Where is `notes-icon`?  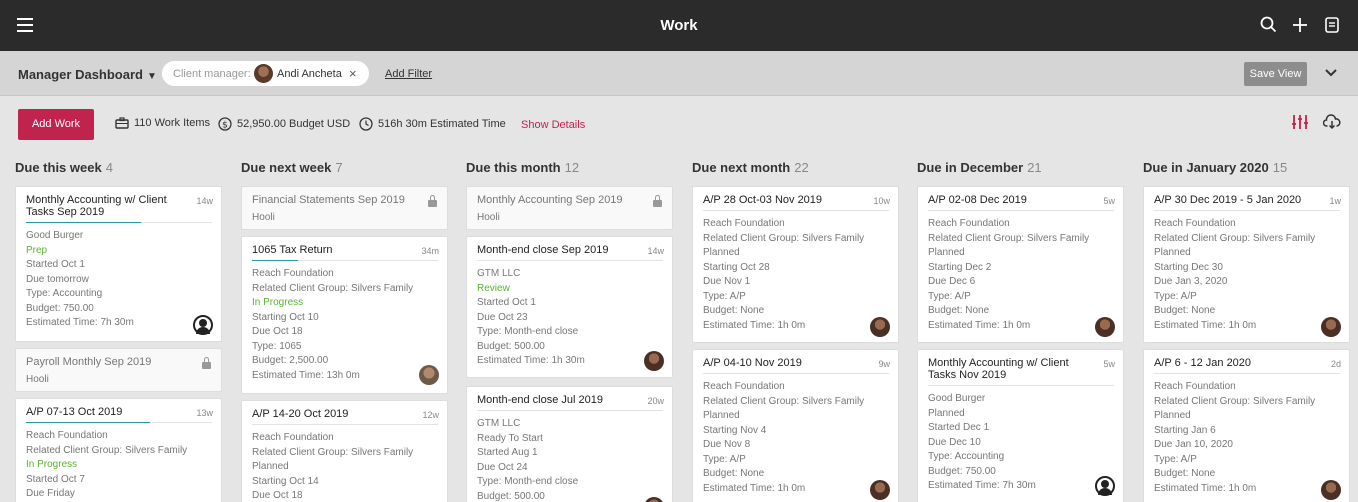 notes-icon is located at coordinates (1332, 25).